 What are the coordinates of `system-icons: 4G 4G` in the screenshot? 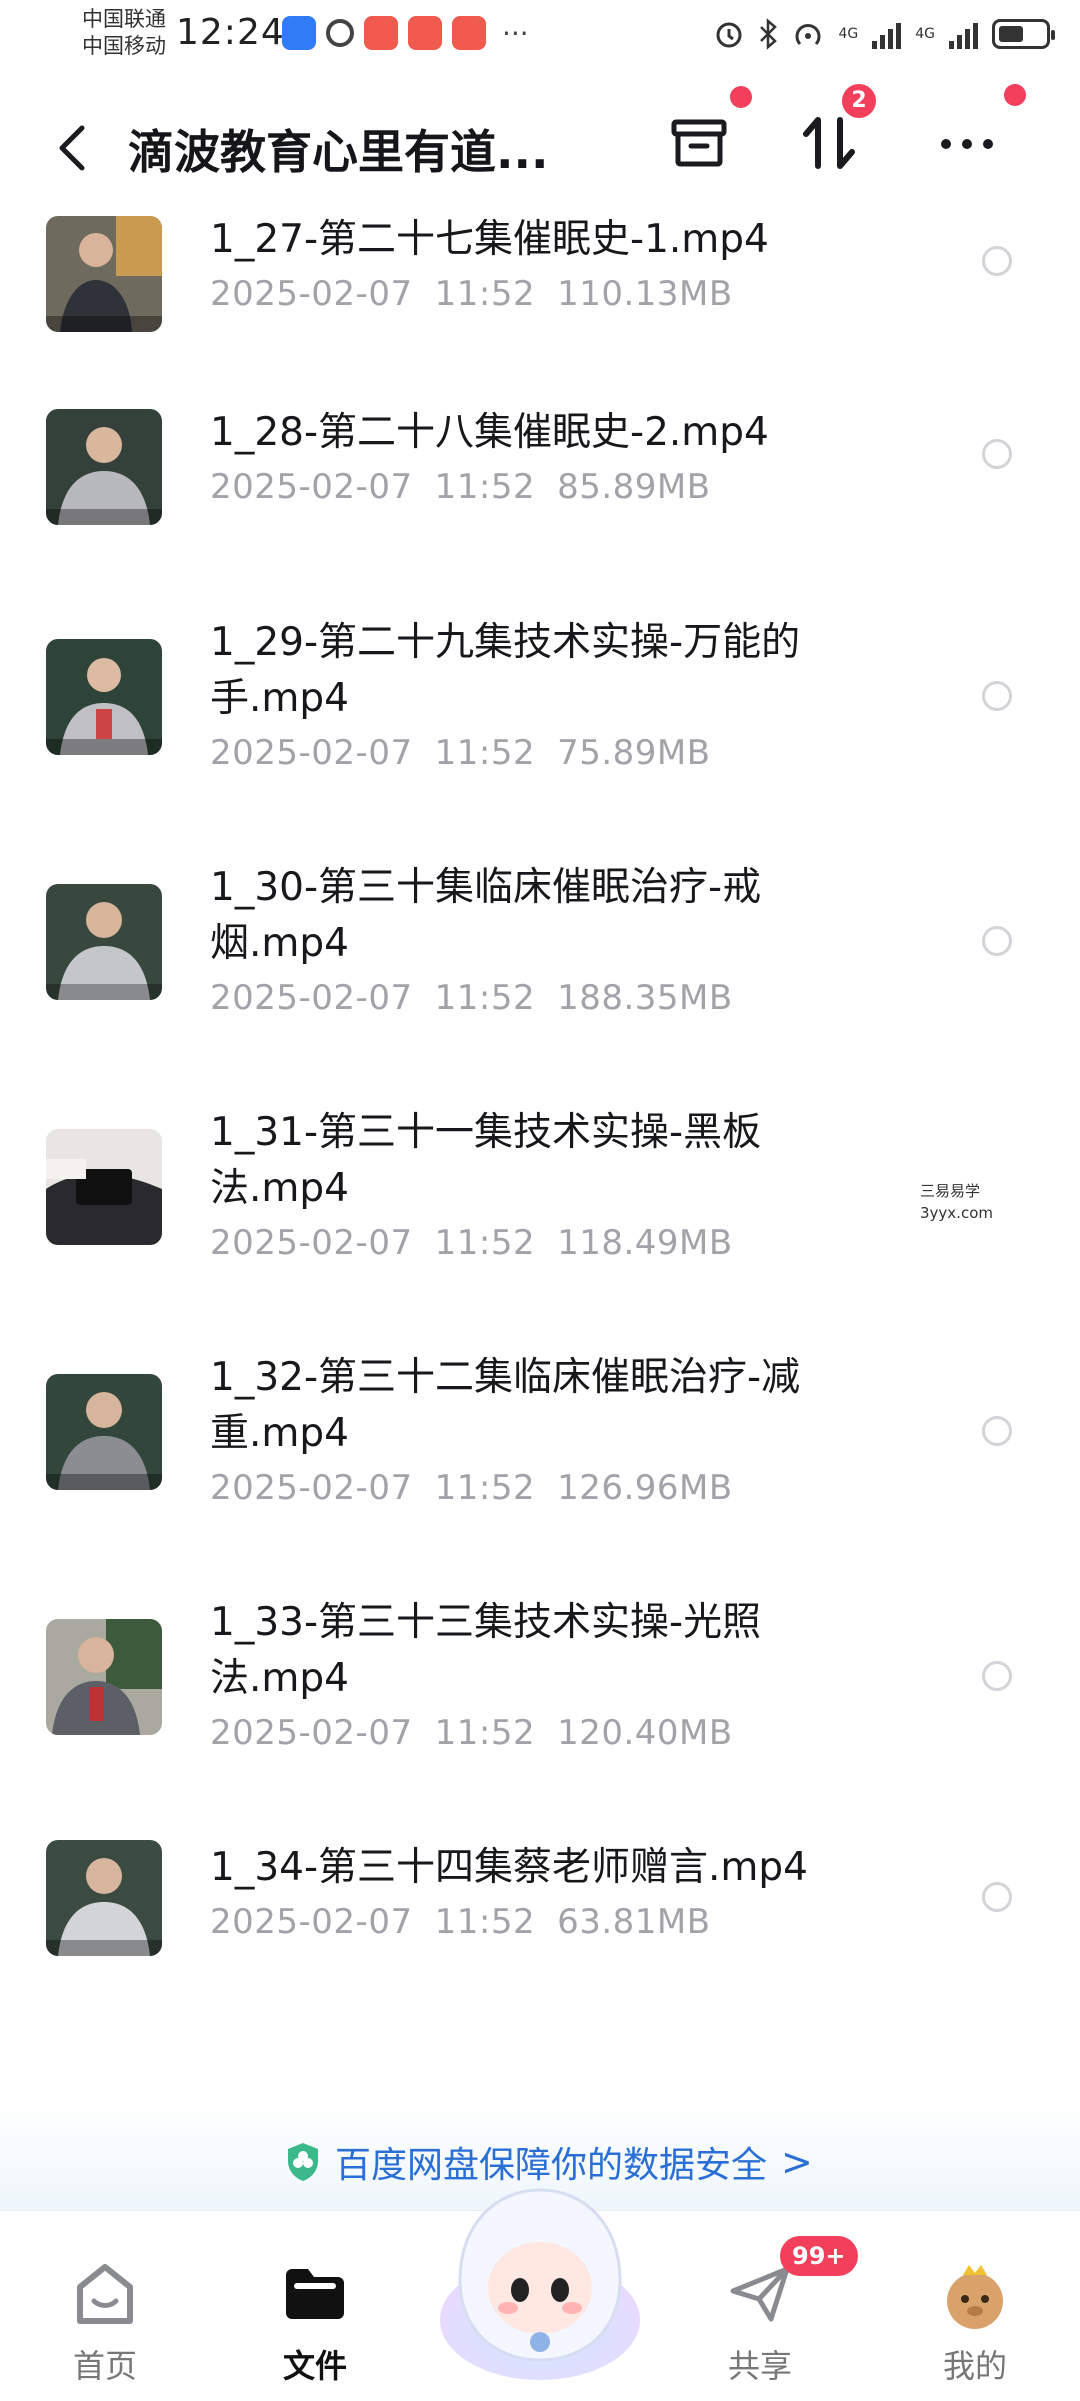 It's located at (884, 34).